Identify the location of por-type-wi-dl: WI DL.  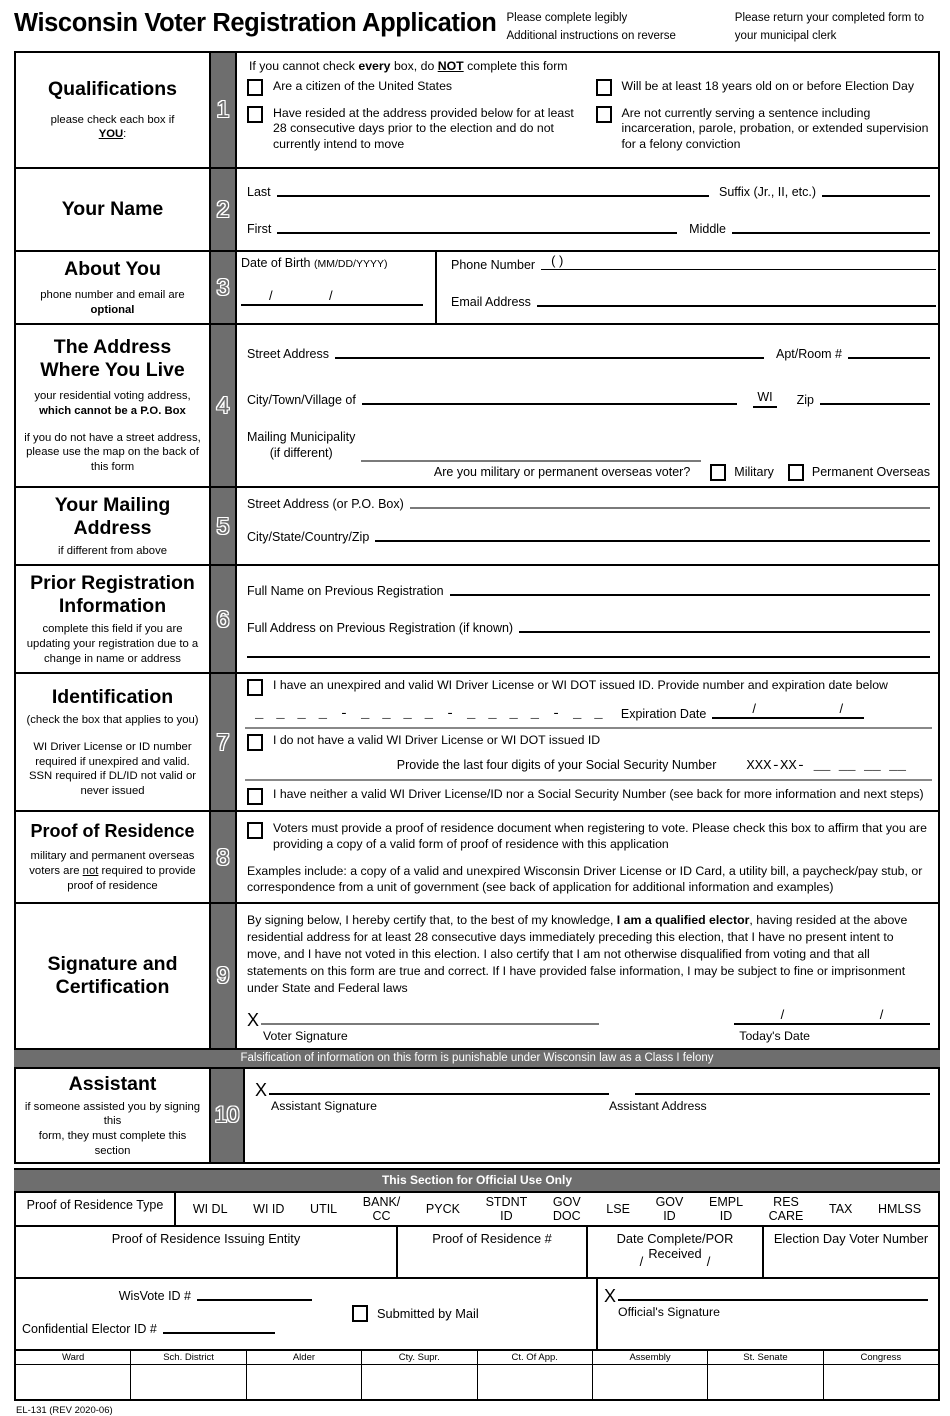
(210, 1209).